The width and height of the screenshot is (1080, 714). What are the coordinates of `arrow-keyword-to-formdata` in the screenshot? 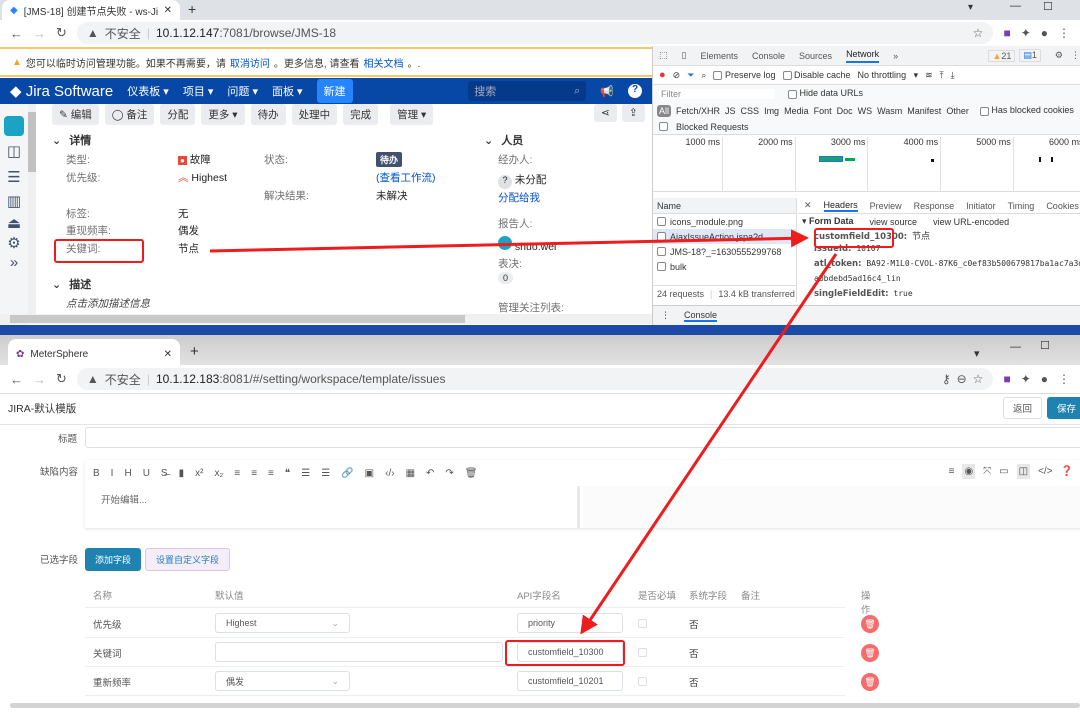 It's located at (509, 241).